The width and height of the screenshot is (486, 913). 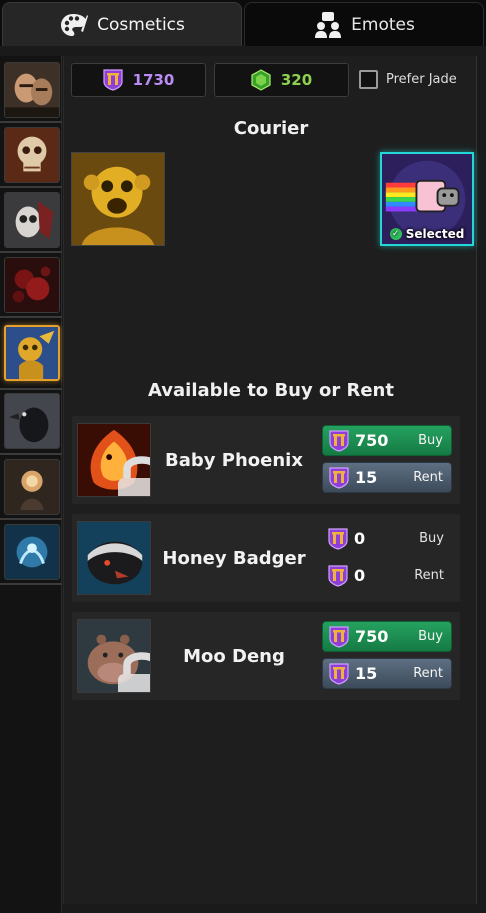 I want to click on hero-portrait-icon, so click(x=32, y=90).